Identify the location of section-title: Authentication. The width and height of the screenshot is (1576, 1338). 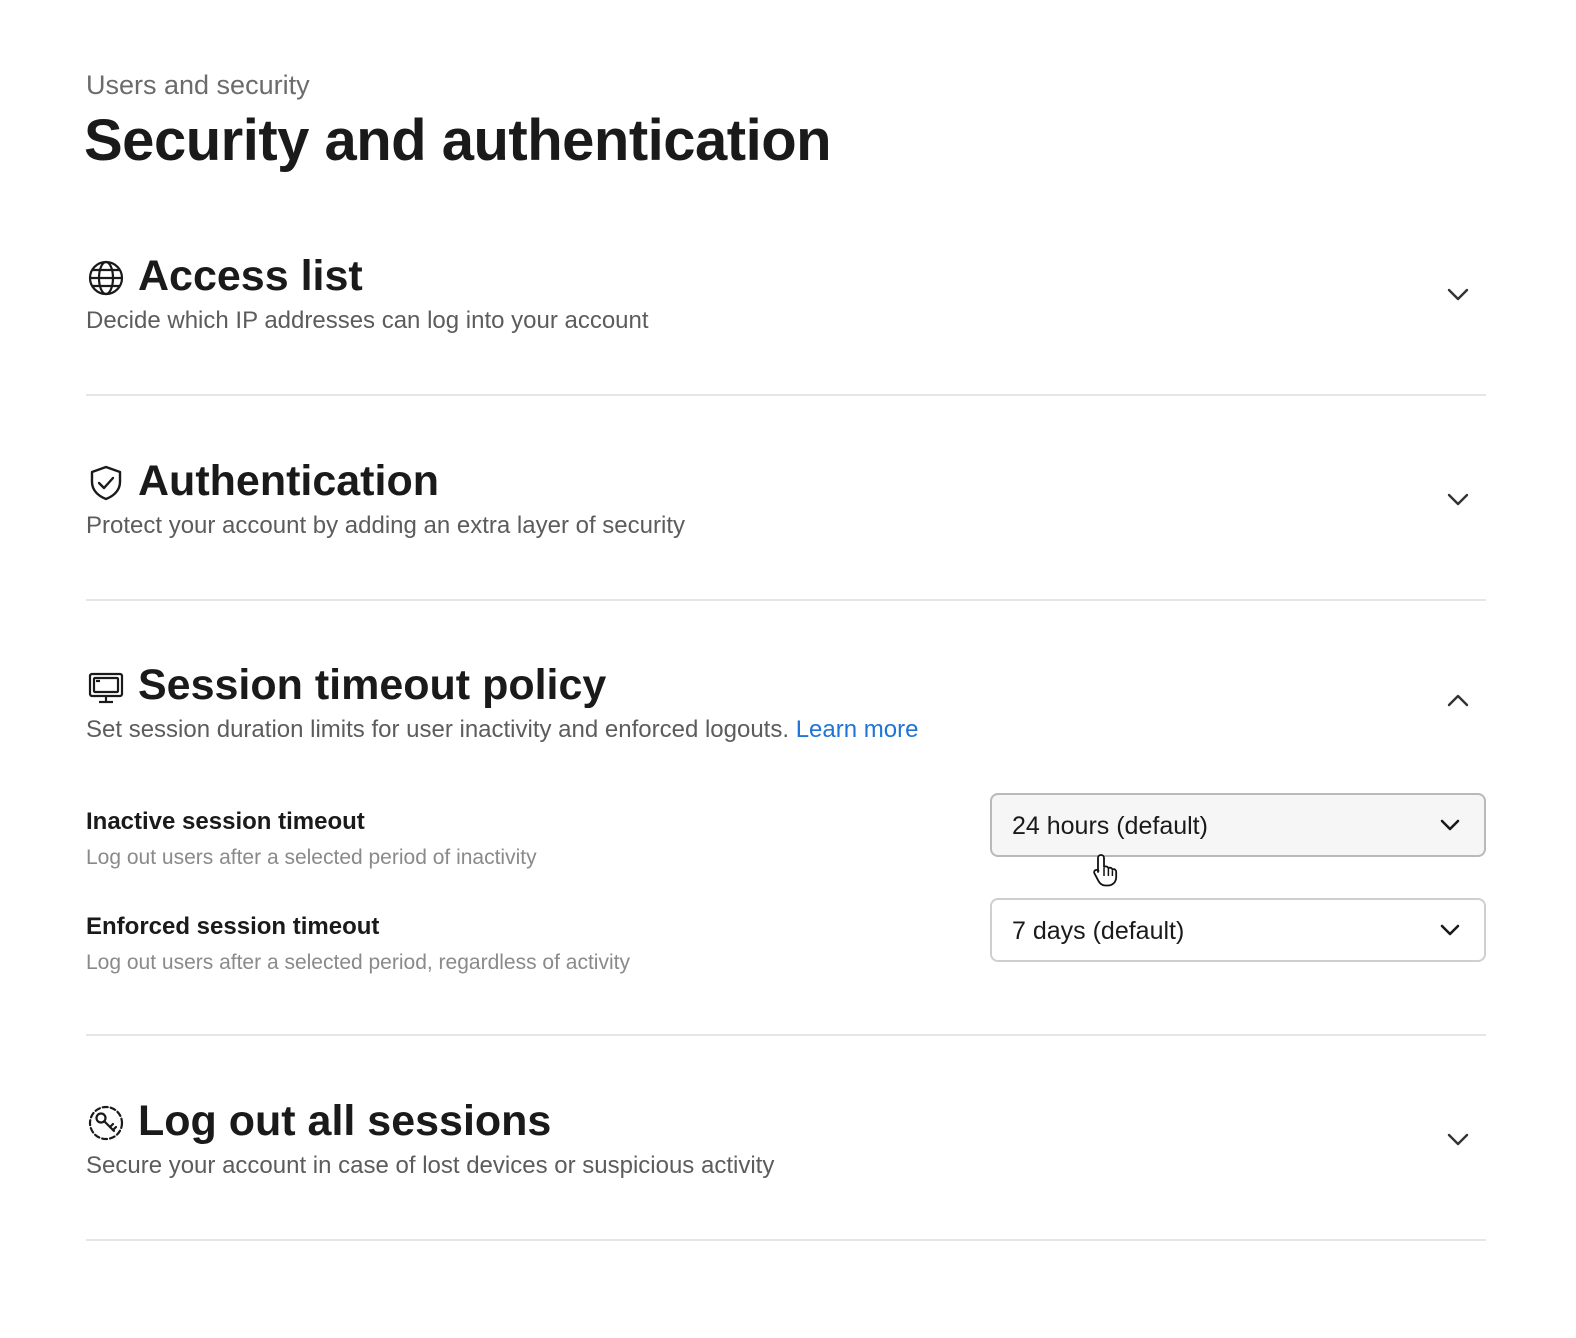
(288, 481).